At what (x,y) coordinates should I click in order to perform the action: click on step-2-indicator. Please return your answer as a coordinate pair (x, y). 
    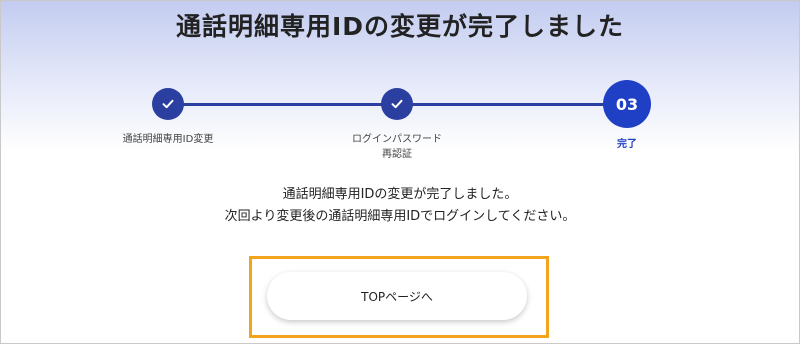
    Looking at the image, I should click on (397, 104).